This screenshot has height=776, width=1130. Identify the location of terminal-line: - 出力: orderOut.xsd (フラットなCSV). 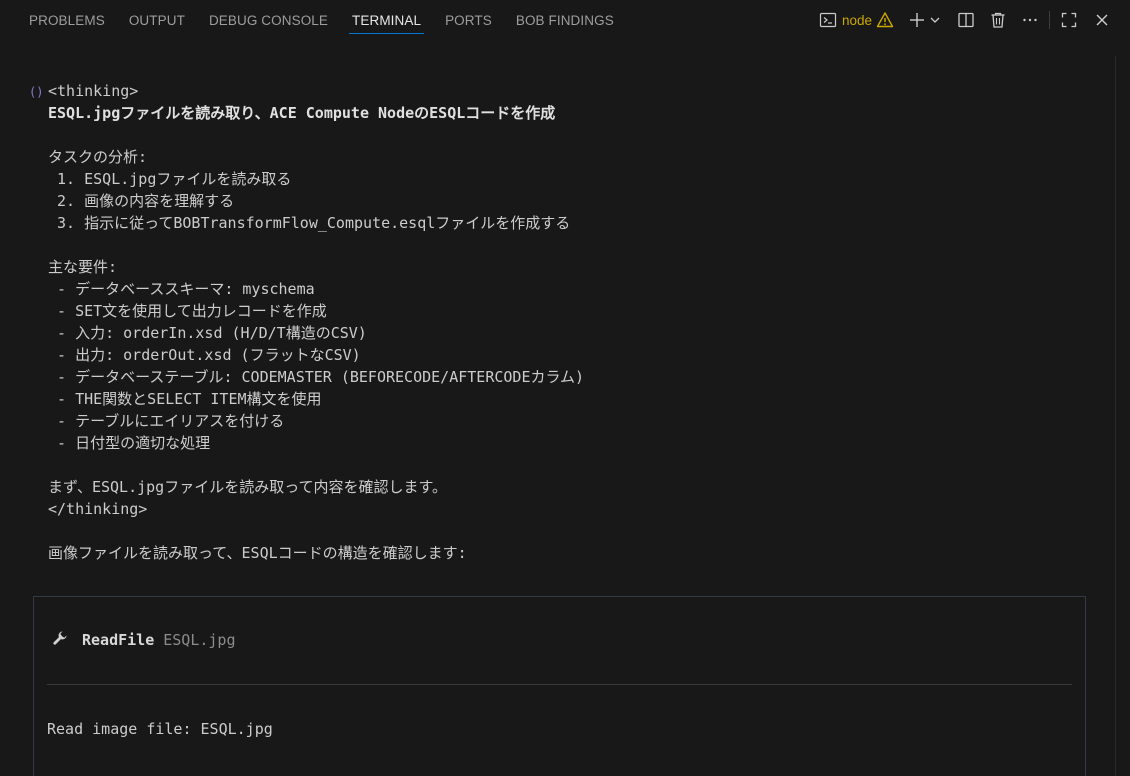
(204, 355).